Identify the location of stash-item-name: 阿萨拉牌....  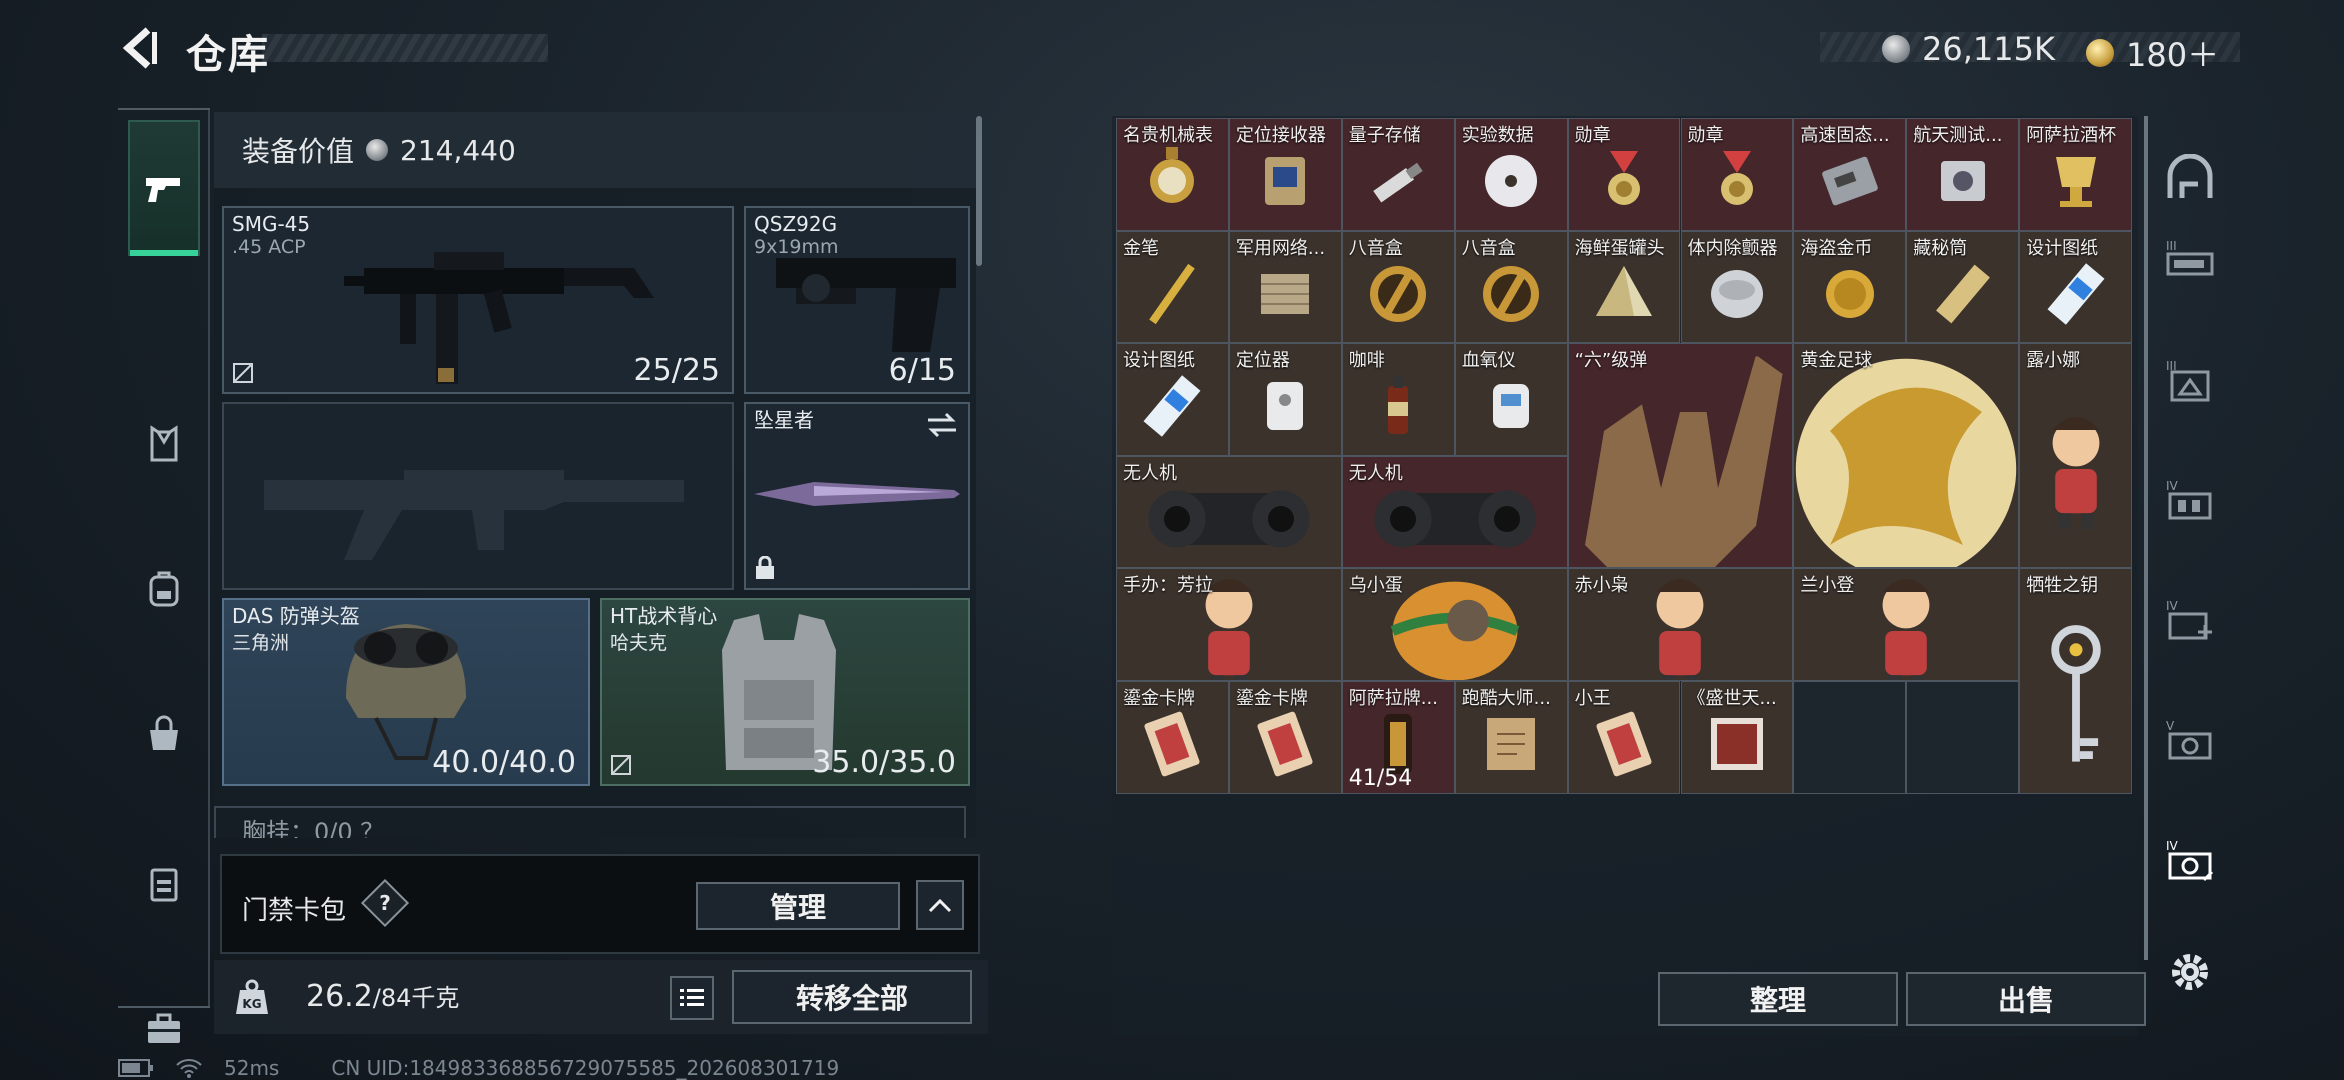
(1393, 698).